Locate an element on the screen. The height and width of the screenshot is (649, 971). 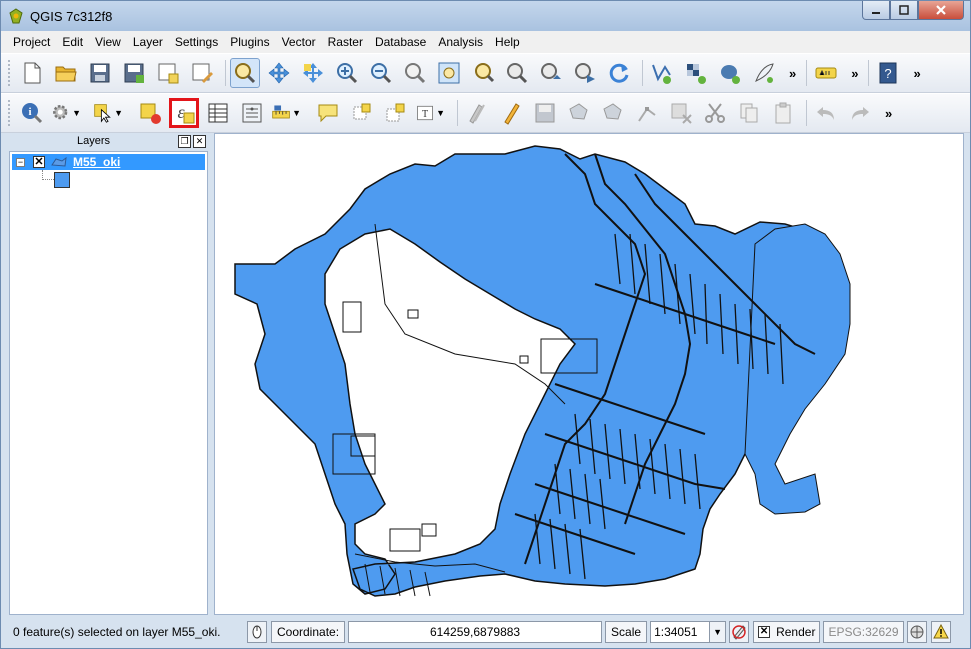
zoom-last-button is located at coordinates (551, 73).